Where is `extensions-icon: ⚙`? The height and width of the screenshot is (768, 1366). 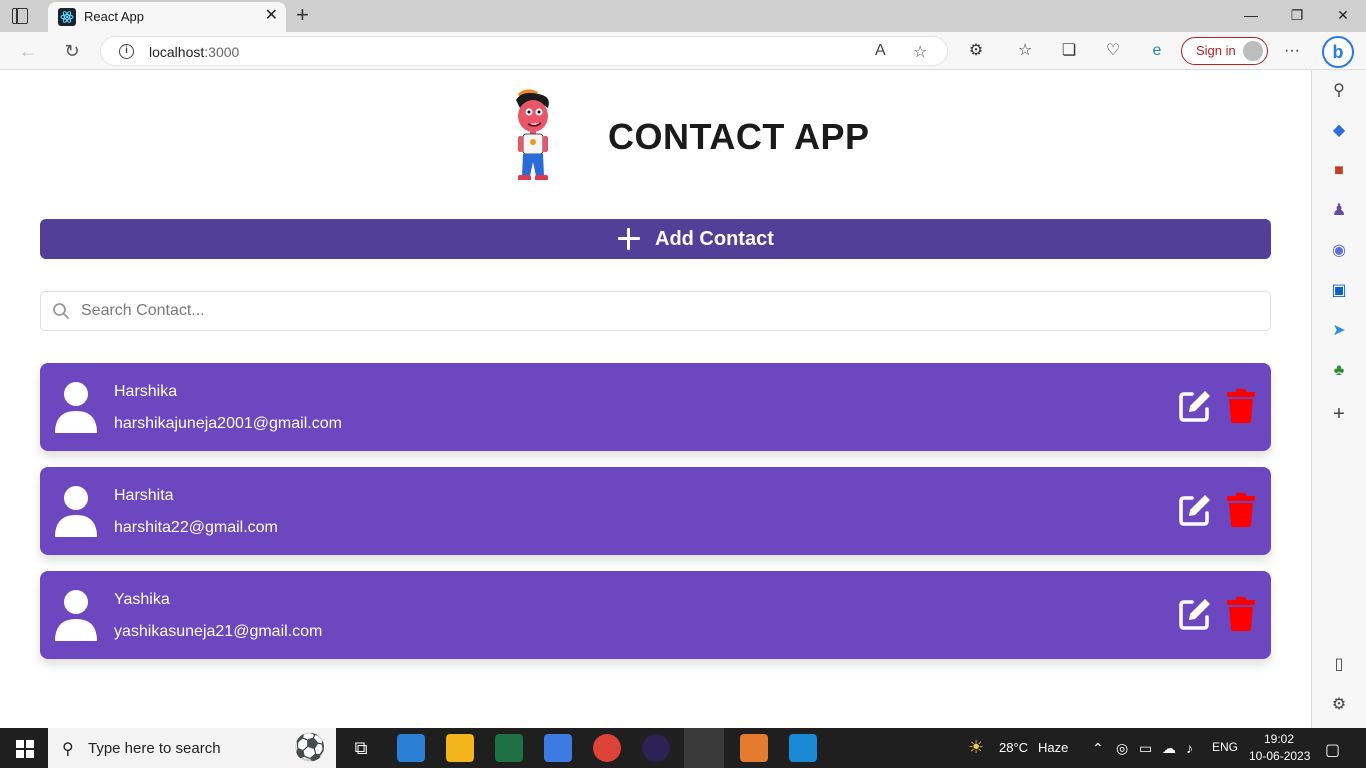 extensions-icon: ⚙ is located at coordinates (976, 51).